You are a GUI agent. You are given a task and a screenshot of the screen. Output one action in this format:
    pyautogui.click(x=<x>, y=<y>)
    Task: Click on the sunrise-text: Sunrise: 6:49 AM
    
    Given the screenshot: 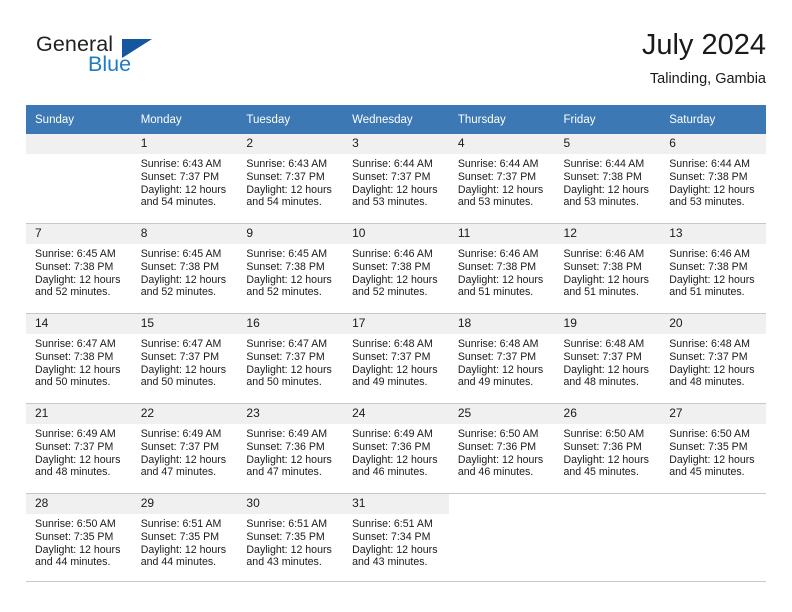 What is the action you would take?
    pyautogui.click(x=392, y=434)
    